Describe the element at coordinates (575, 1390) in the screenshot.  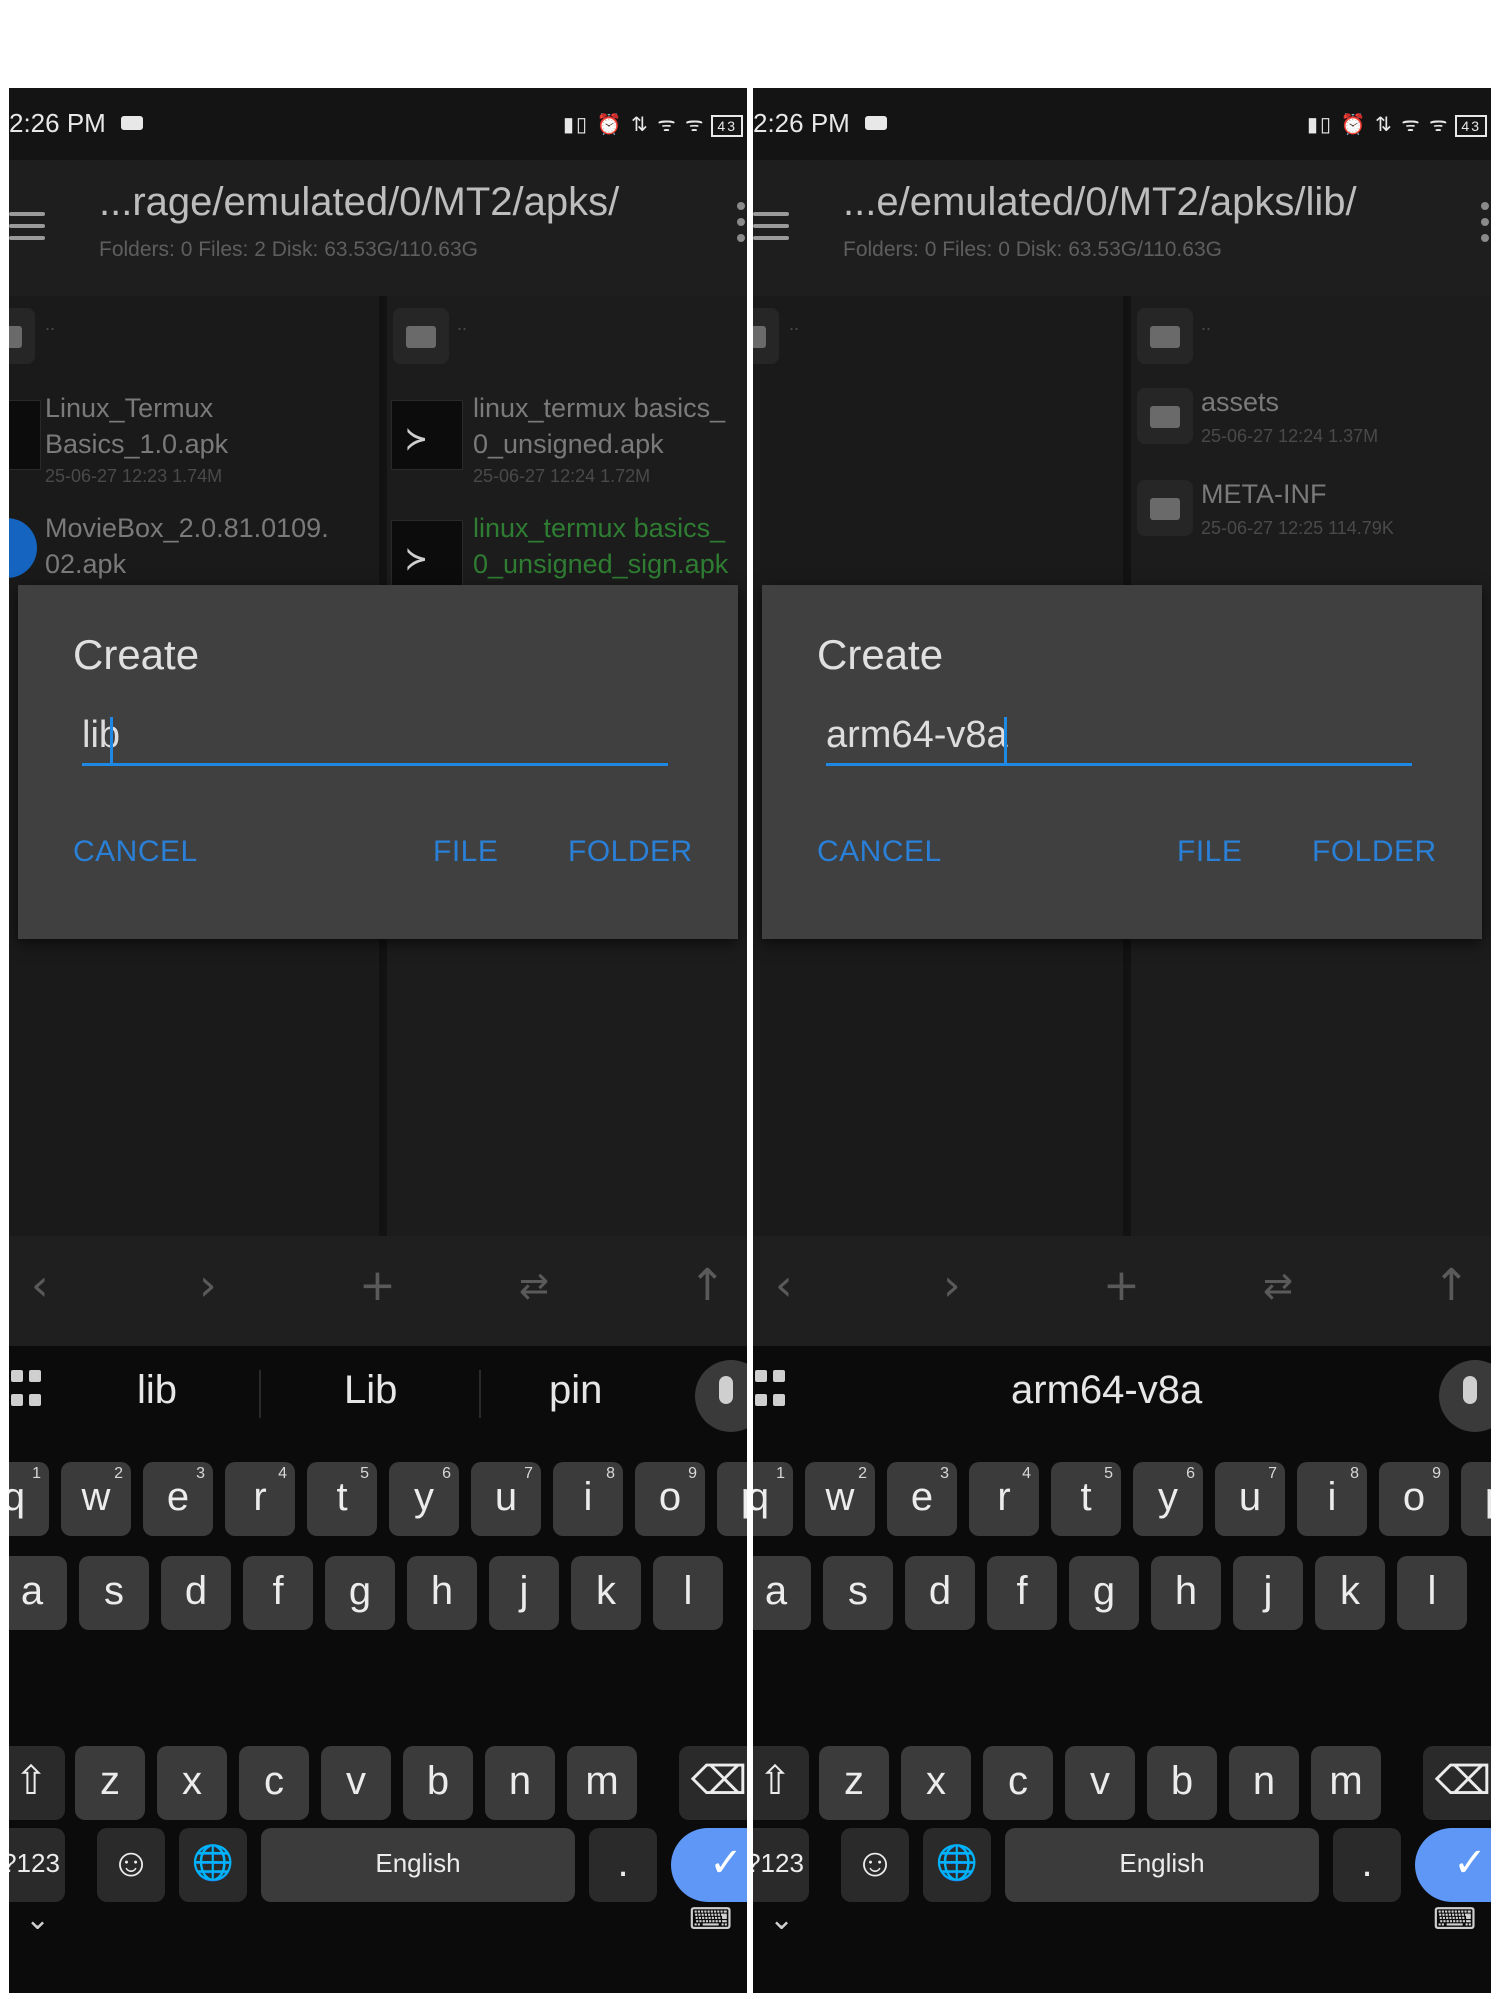
I see `suggestion: pin` at that location.